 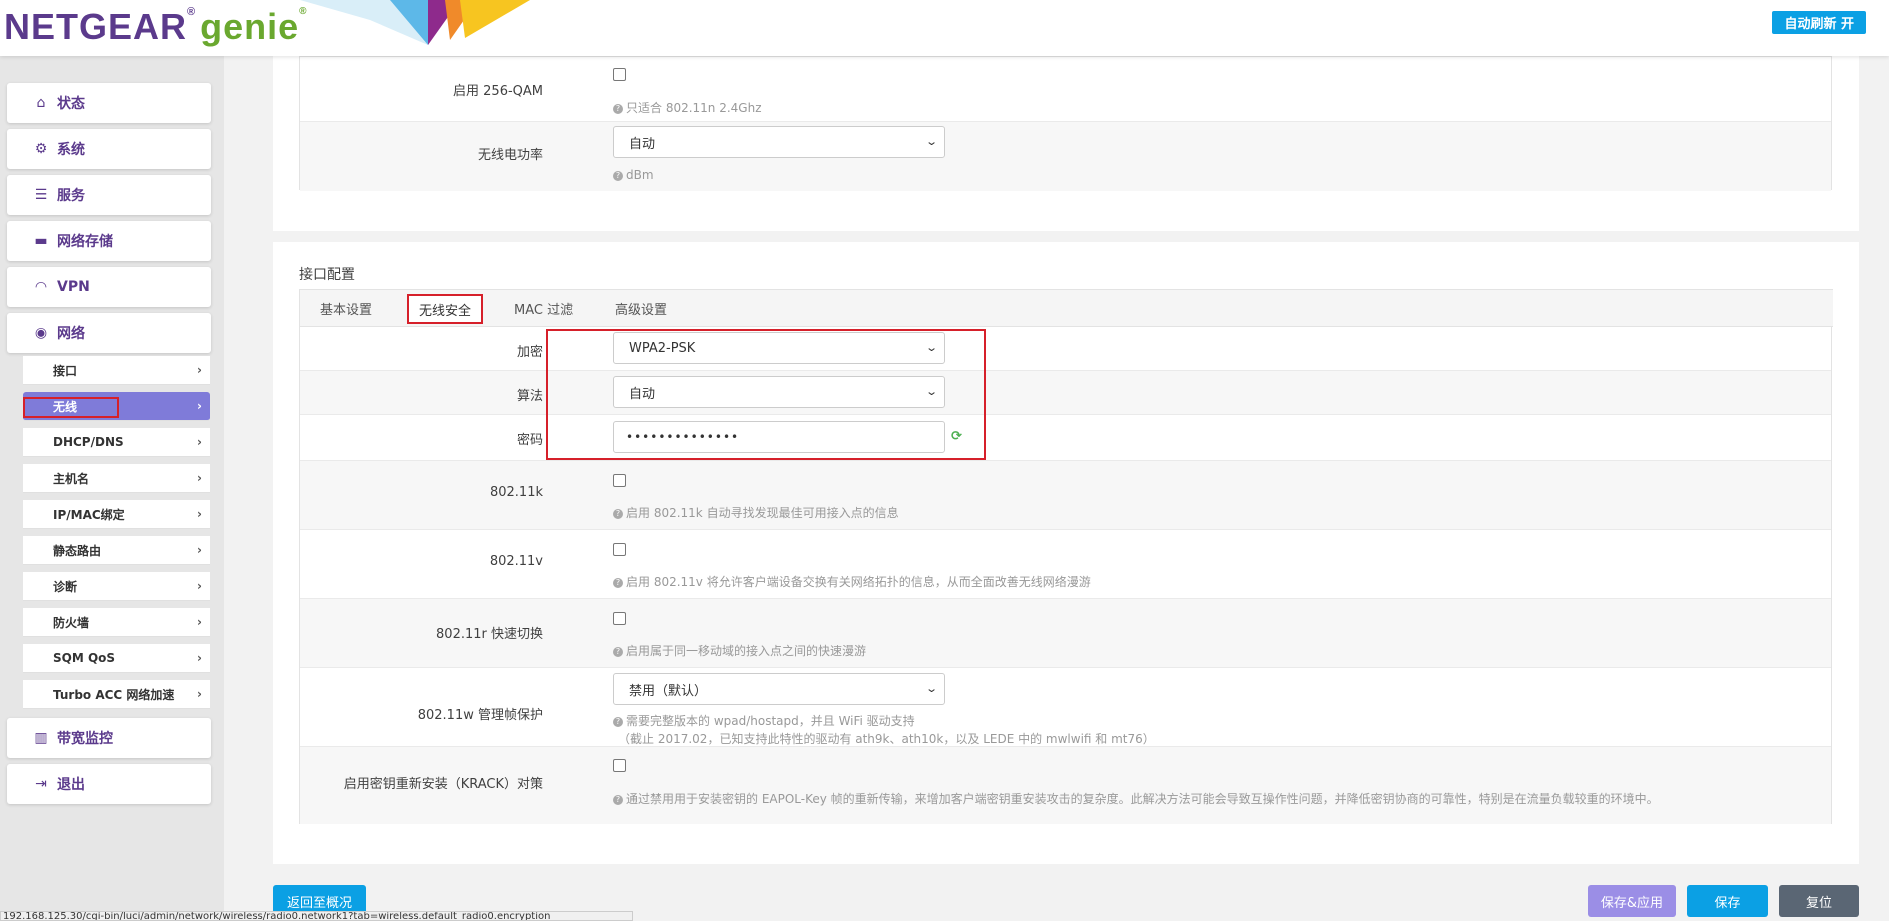 I want to click on password-row: 密码 •••••••••••••• ⟳, so click(x=1065, y=438).